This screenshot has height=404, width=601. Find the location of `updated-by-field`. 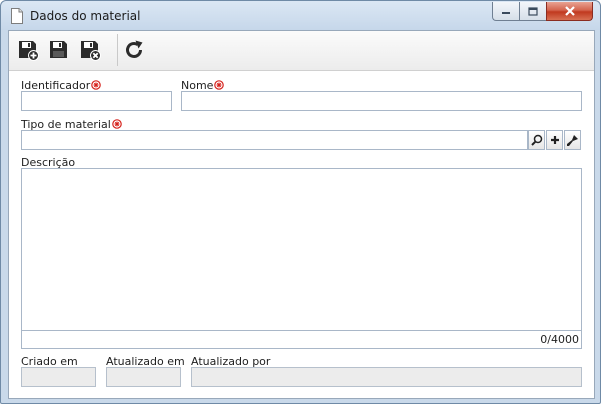

updated-by-field is located at coordinates (386, 377).